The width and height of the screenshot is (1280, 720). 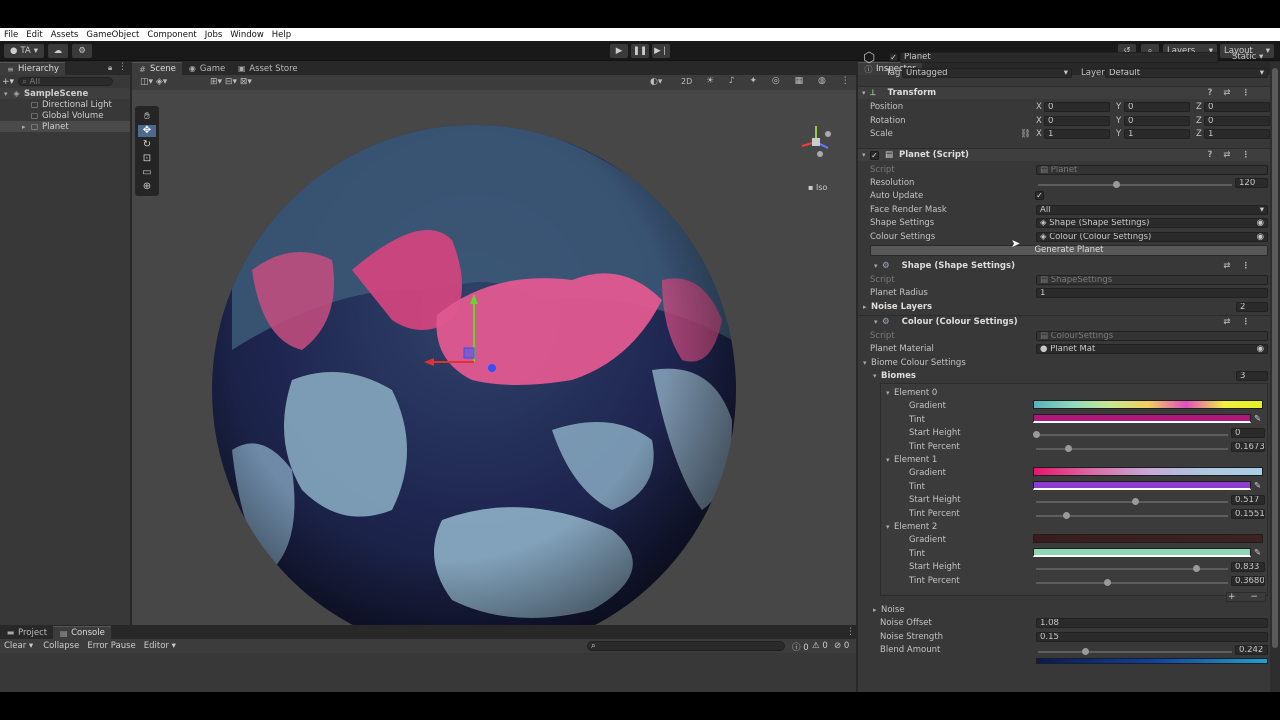 I want to click on more-icon: ⋮, so click(x=850, y=632).